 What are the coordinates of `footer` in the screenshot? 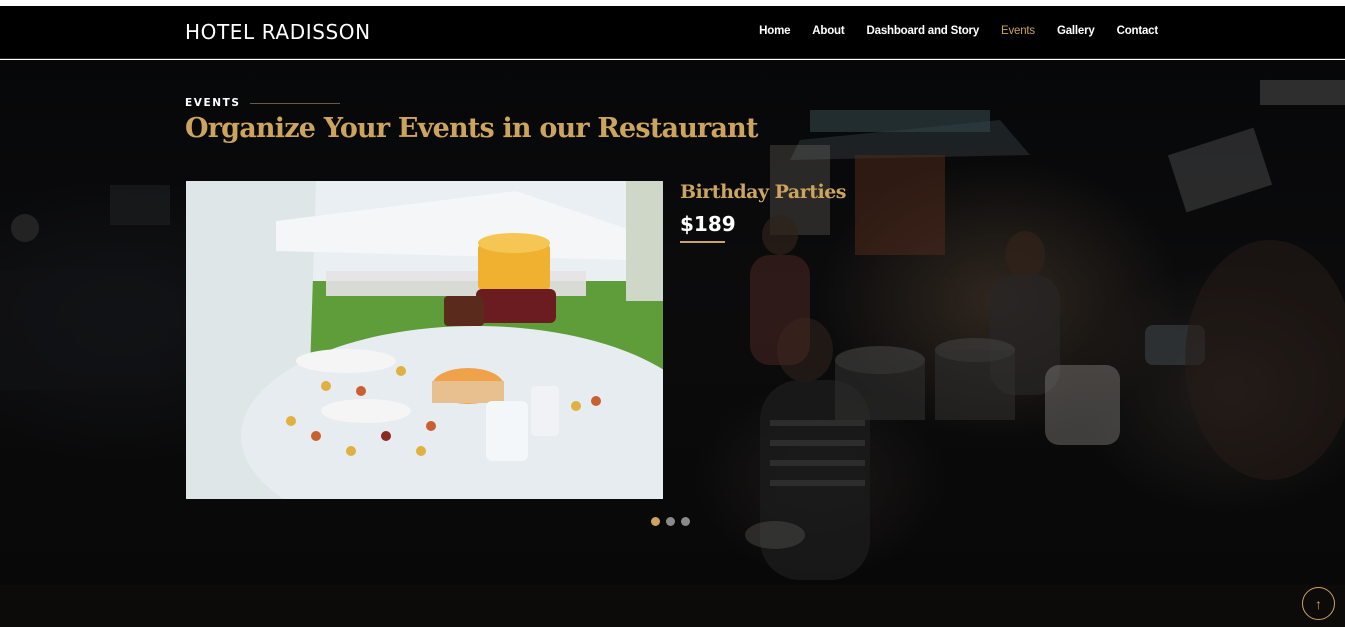 It's located at (672, 606).